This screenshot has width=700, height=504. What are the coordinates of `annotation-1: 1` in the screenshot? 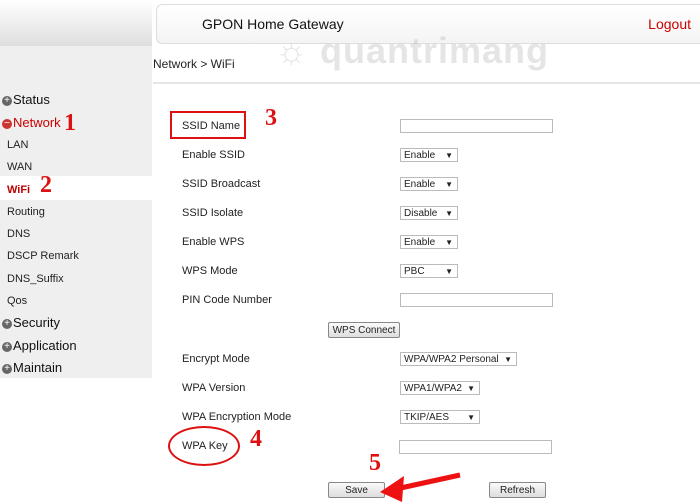 It's located at (70, 123).